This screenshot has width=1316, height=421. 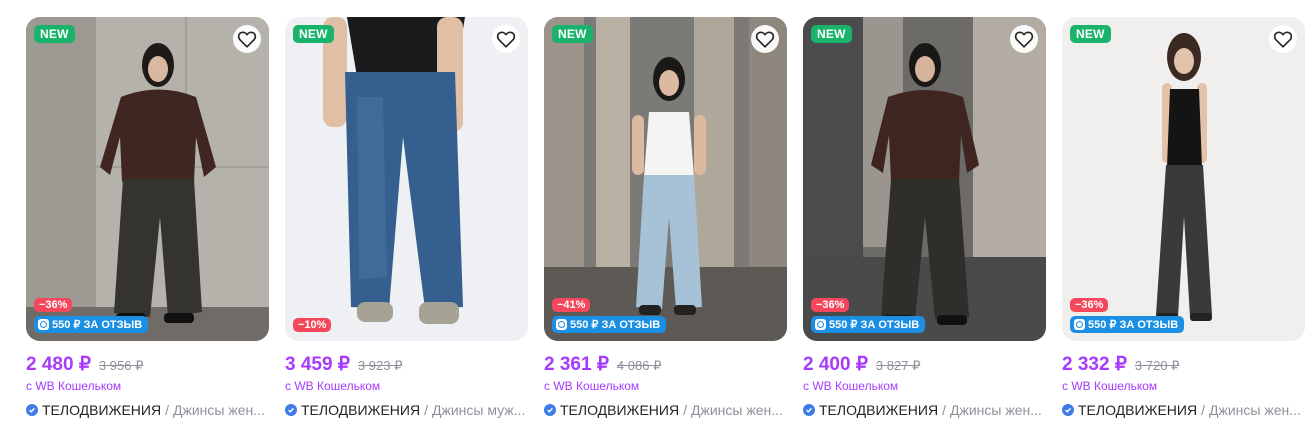 I want to click on current-price: 2 400 ₽, so click(x=835, y=364).